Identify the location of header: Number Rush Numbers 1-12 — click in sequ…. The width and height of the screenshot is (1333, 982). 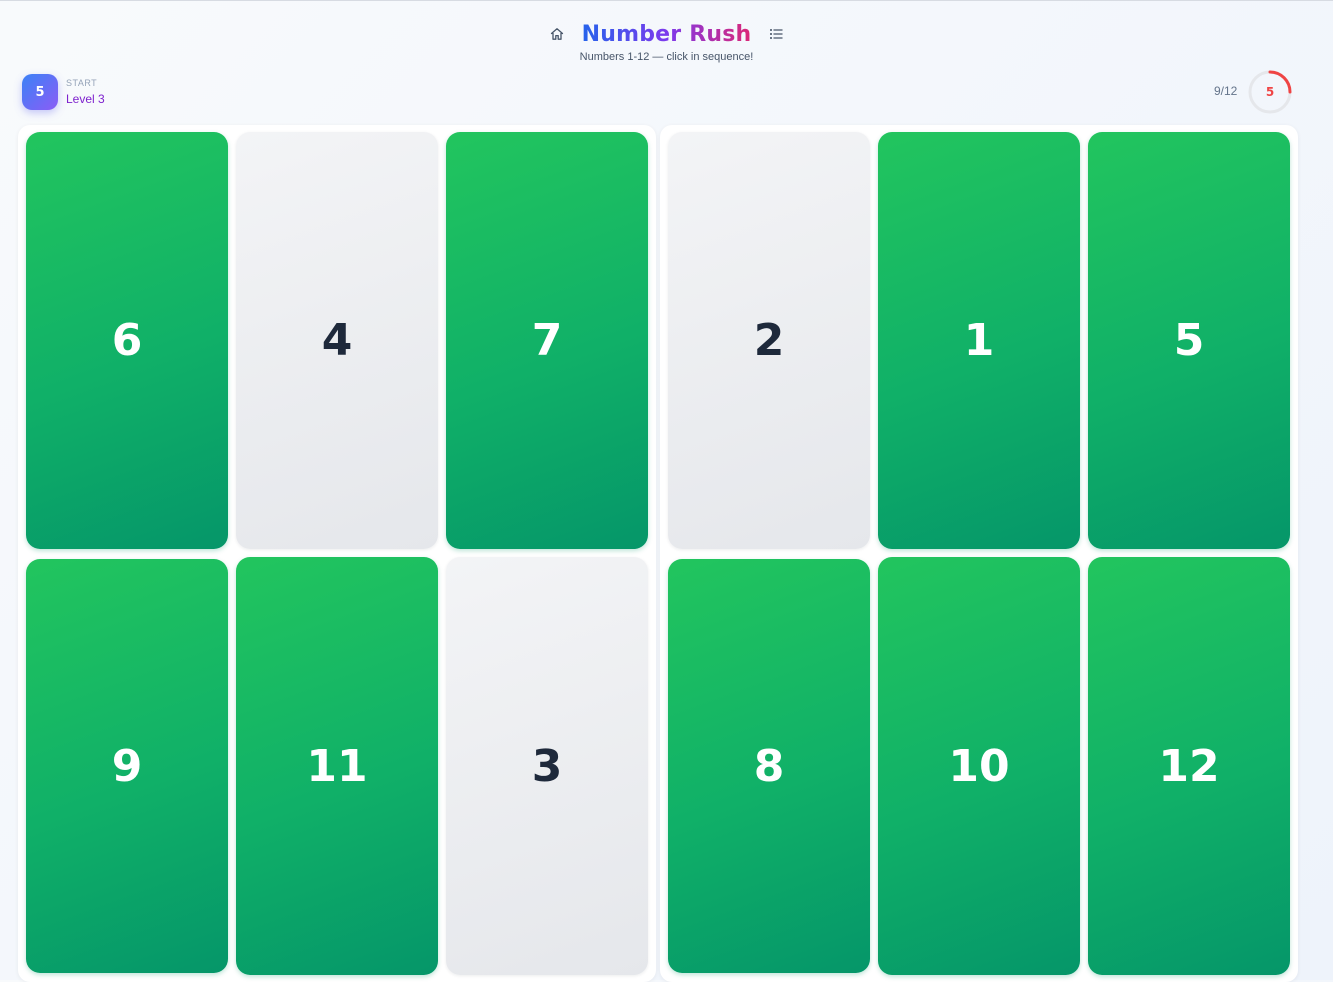
(666, 43).